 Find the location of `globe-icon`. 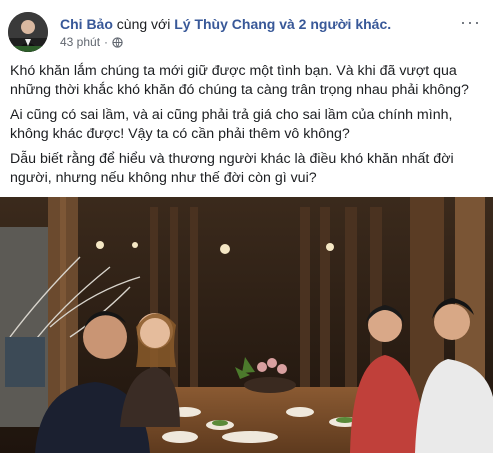

globe-icon is located at coordinates (117, 42).